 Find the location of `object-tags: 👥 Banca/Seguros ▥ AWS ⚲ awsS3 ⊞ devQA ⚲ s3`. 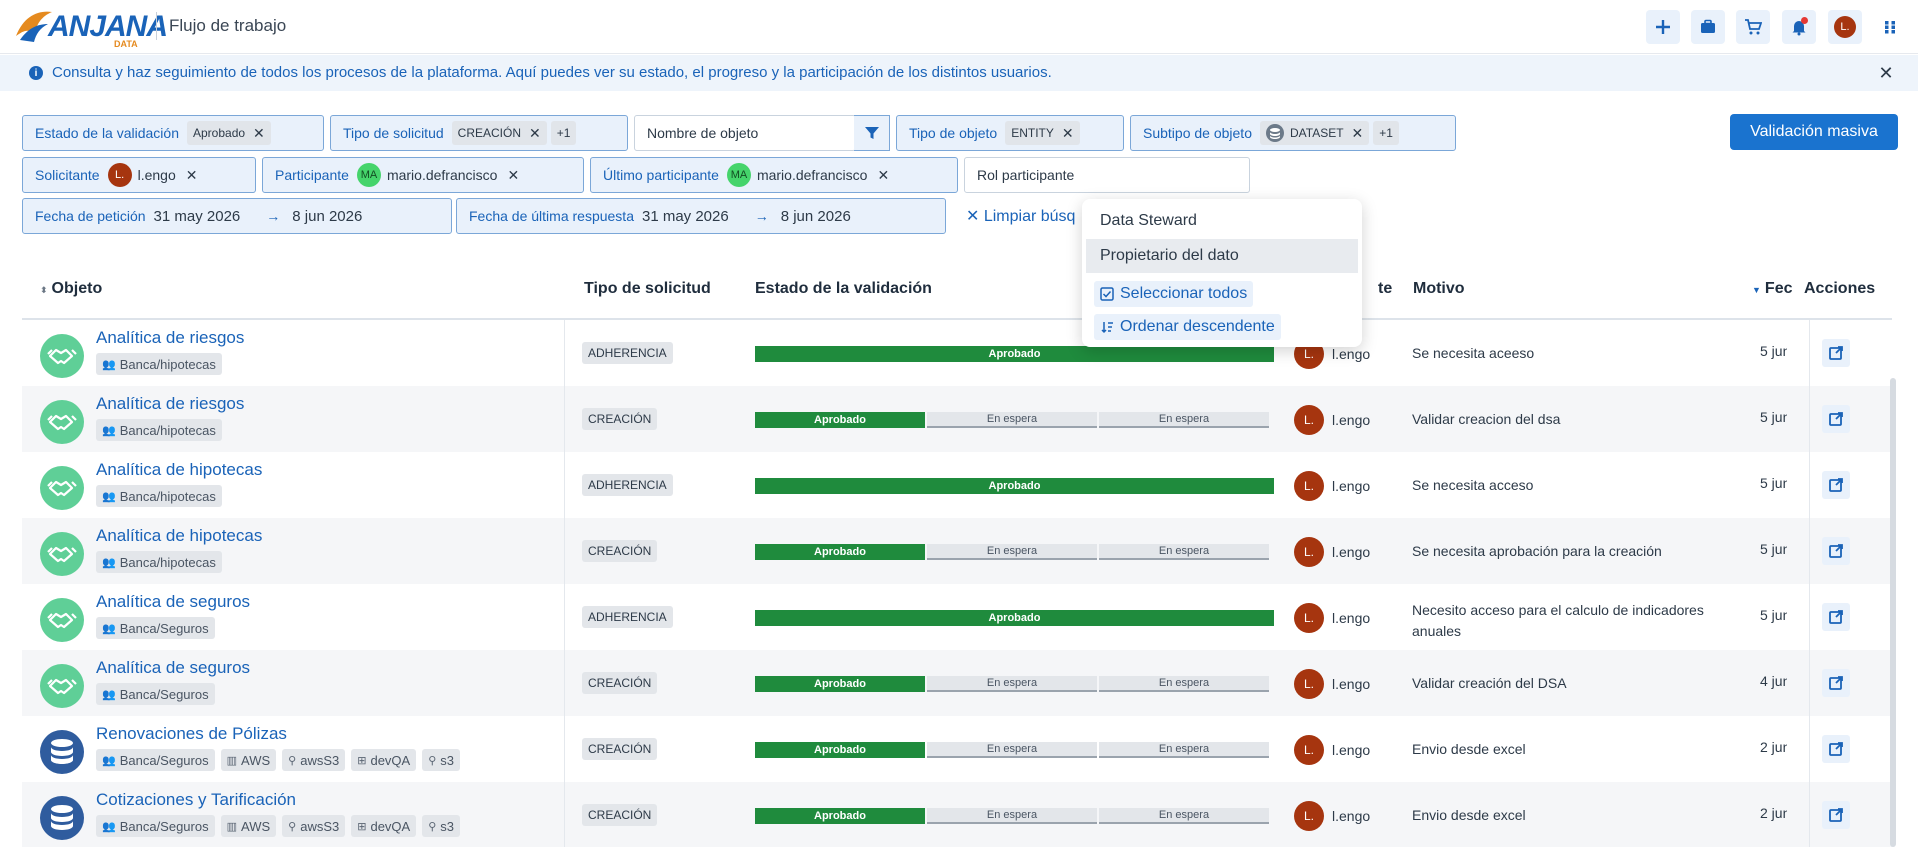

object-tags: 👥 Banca/Seguros ▥ AWS ⚲ awsS3 ⊞ devQA ⚲ s3 is located at coordinates (278, 760).